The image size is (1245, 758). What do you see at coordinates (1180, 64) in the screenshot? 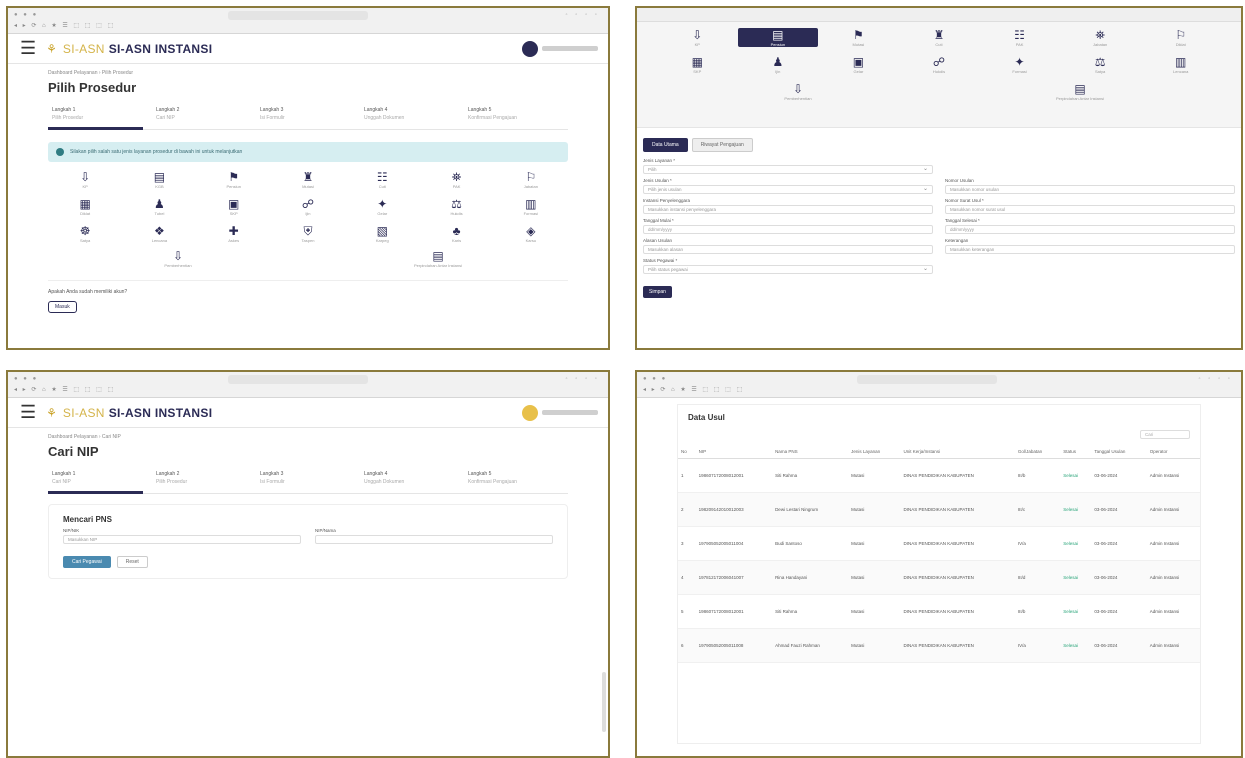
I see `procedure-item: ▥ Lencana` at bounding box center [1180, 64].